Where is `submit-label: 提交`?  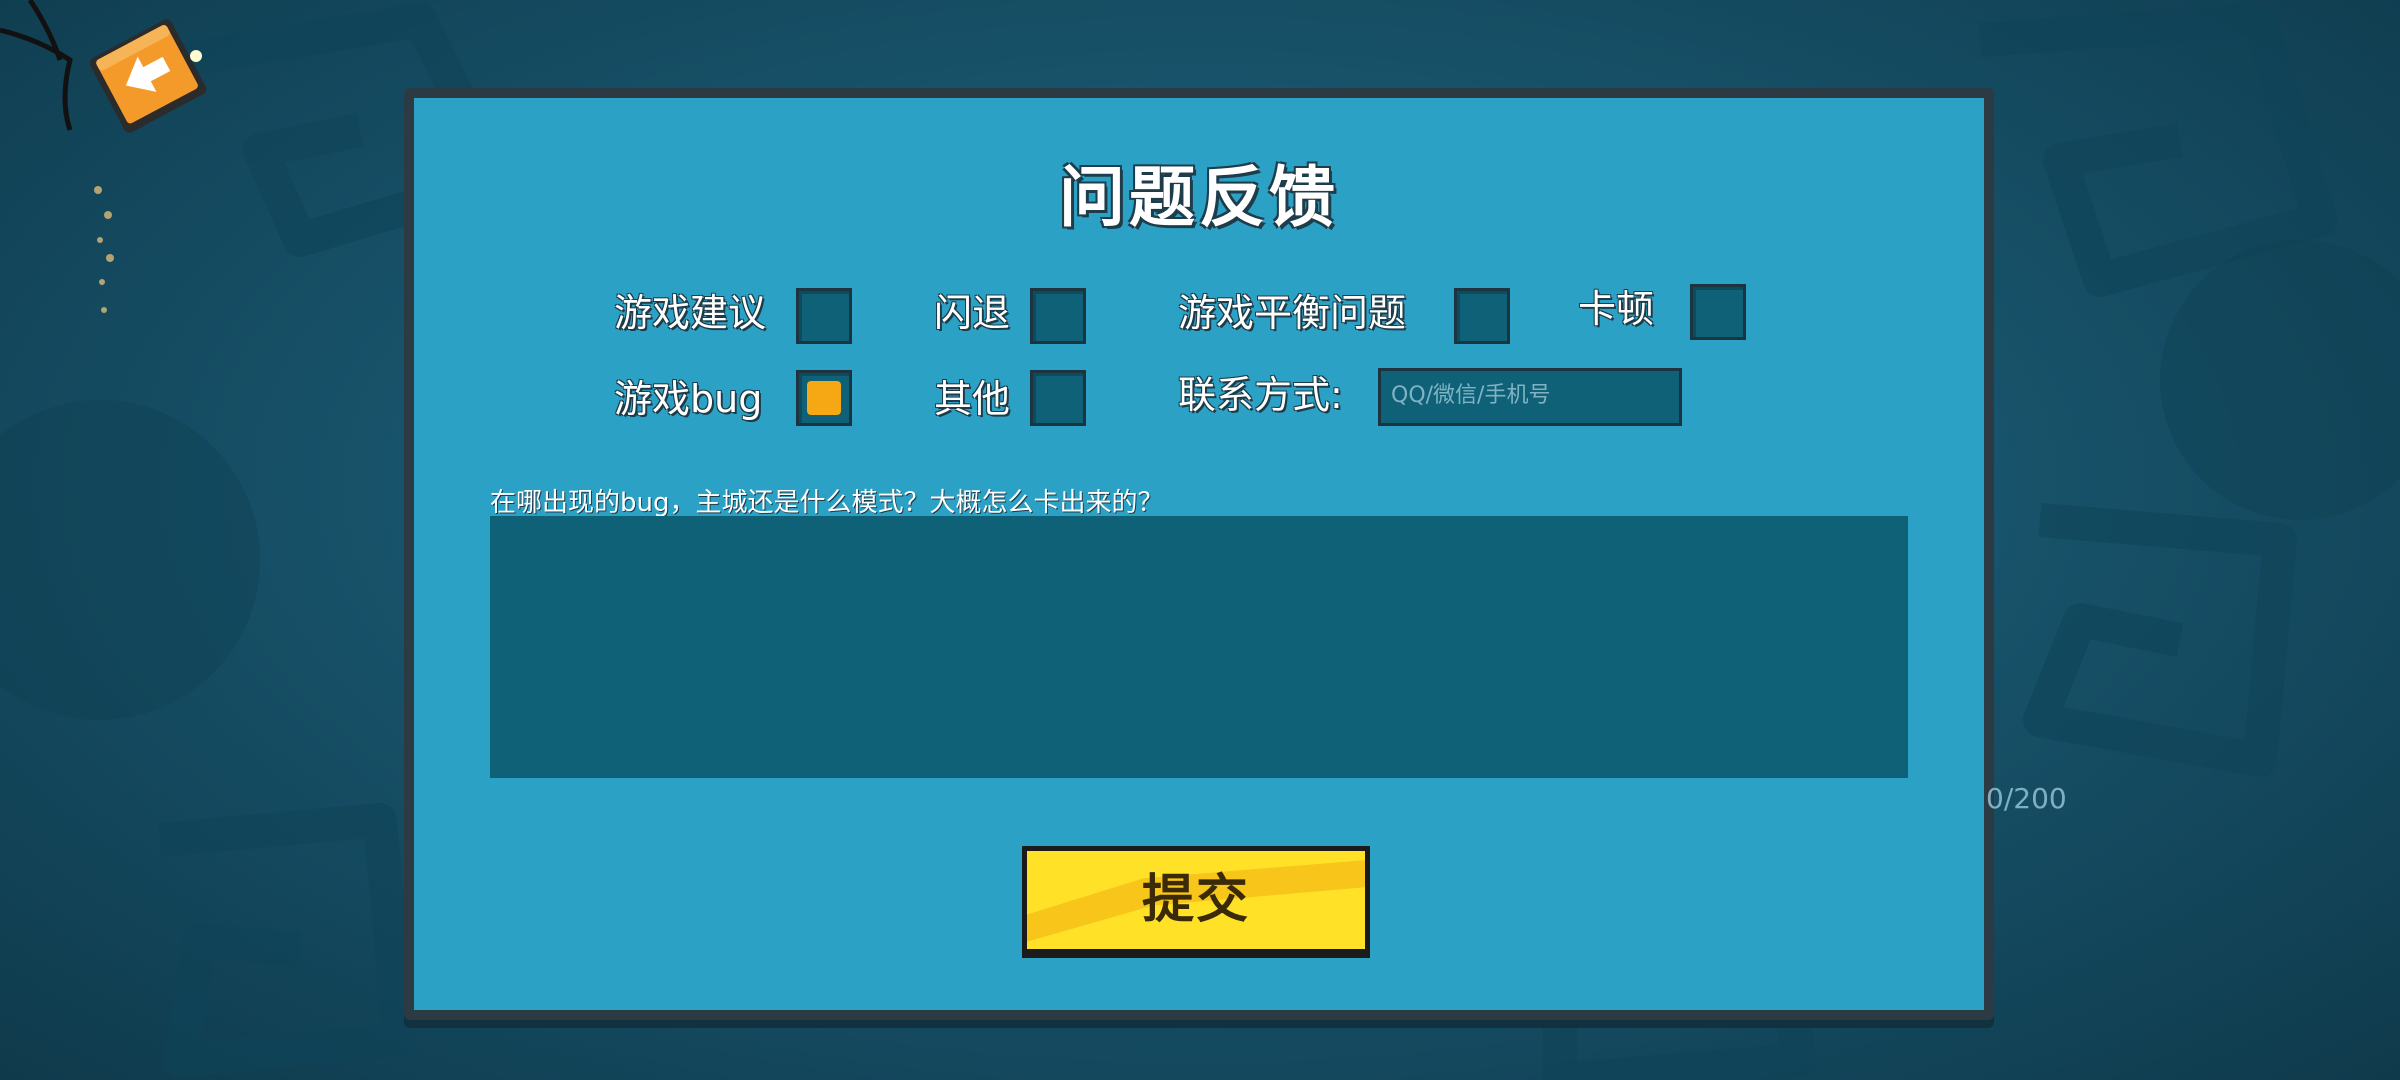 submit-label: 提交 is located at coordinates (1195, 900).